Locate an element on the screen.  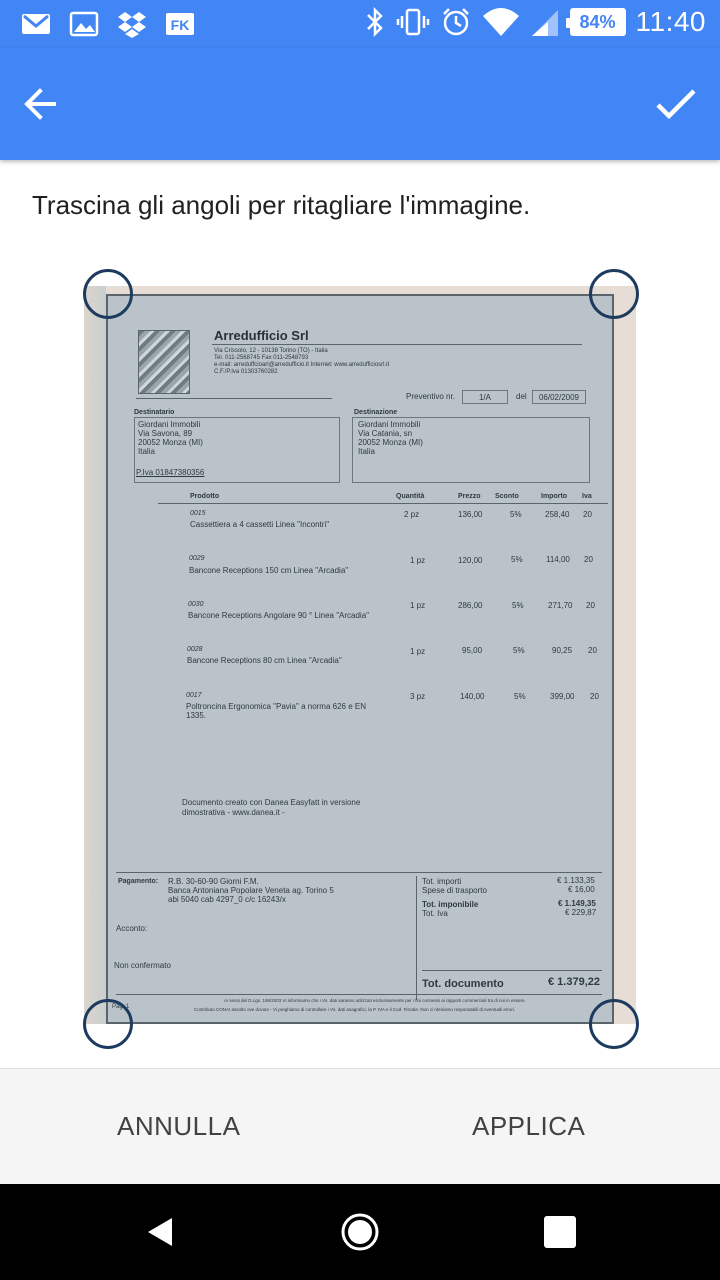
notification-icons: FK is located at coordinates (108, 24).